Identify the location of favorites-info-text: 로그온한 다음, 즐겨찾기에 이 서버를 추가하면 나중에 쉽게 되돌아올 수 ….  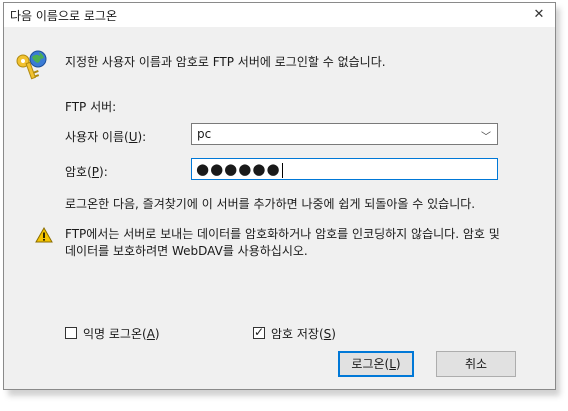
(270, 204).